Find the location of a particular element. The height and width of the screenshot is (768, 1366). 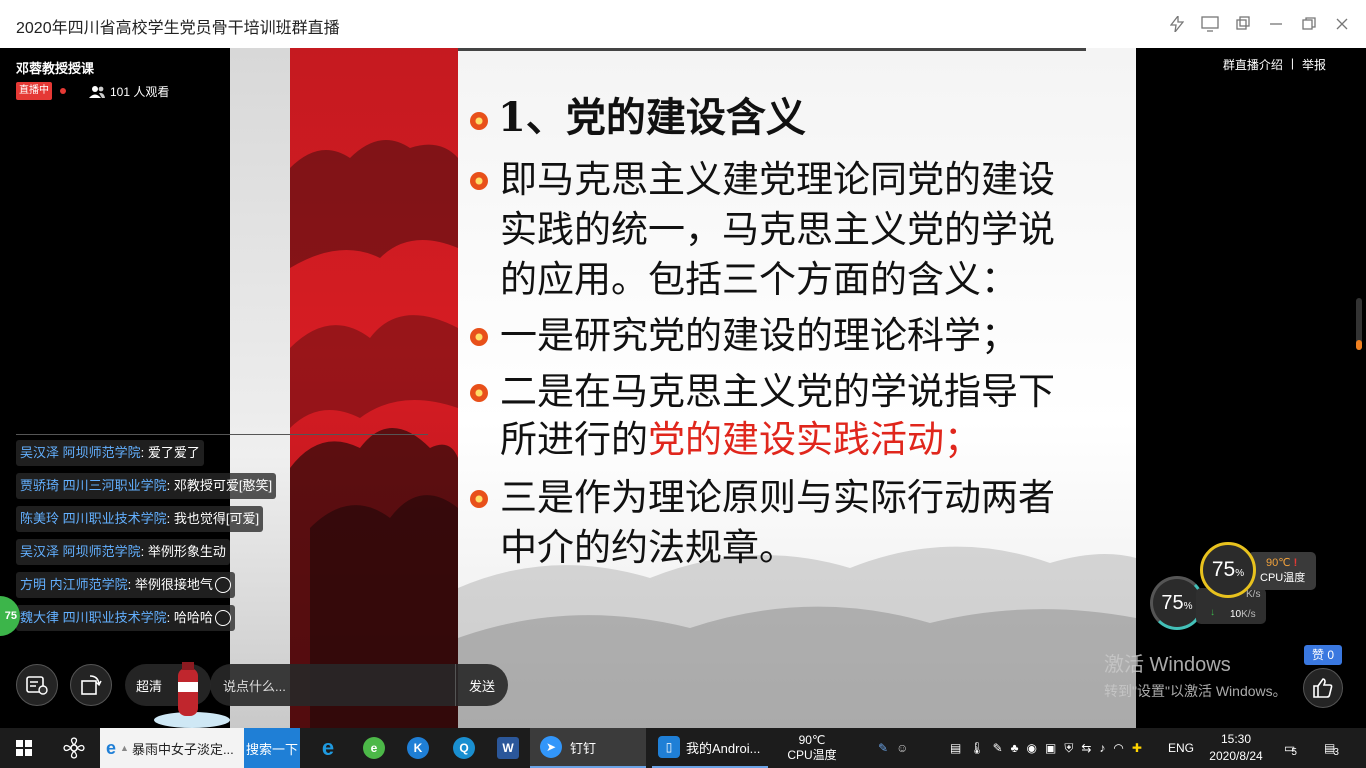

notifications-button: ▤ 3 is located at coordinates (1331, 748).